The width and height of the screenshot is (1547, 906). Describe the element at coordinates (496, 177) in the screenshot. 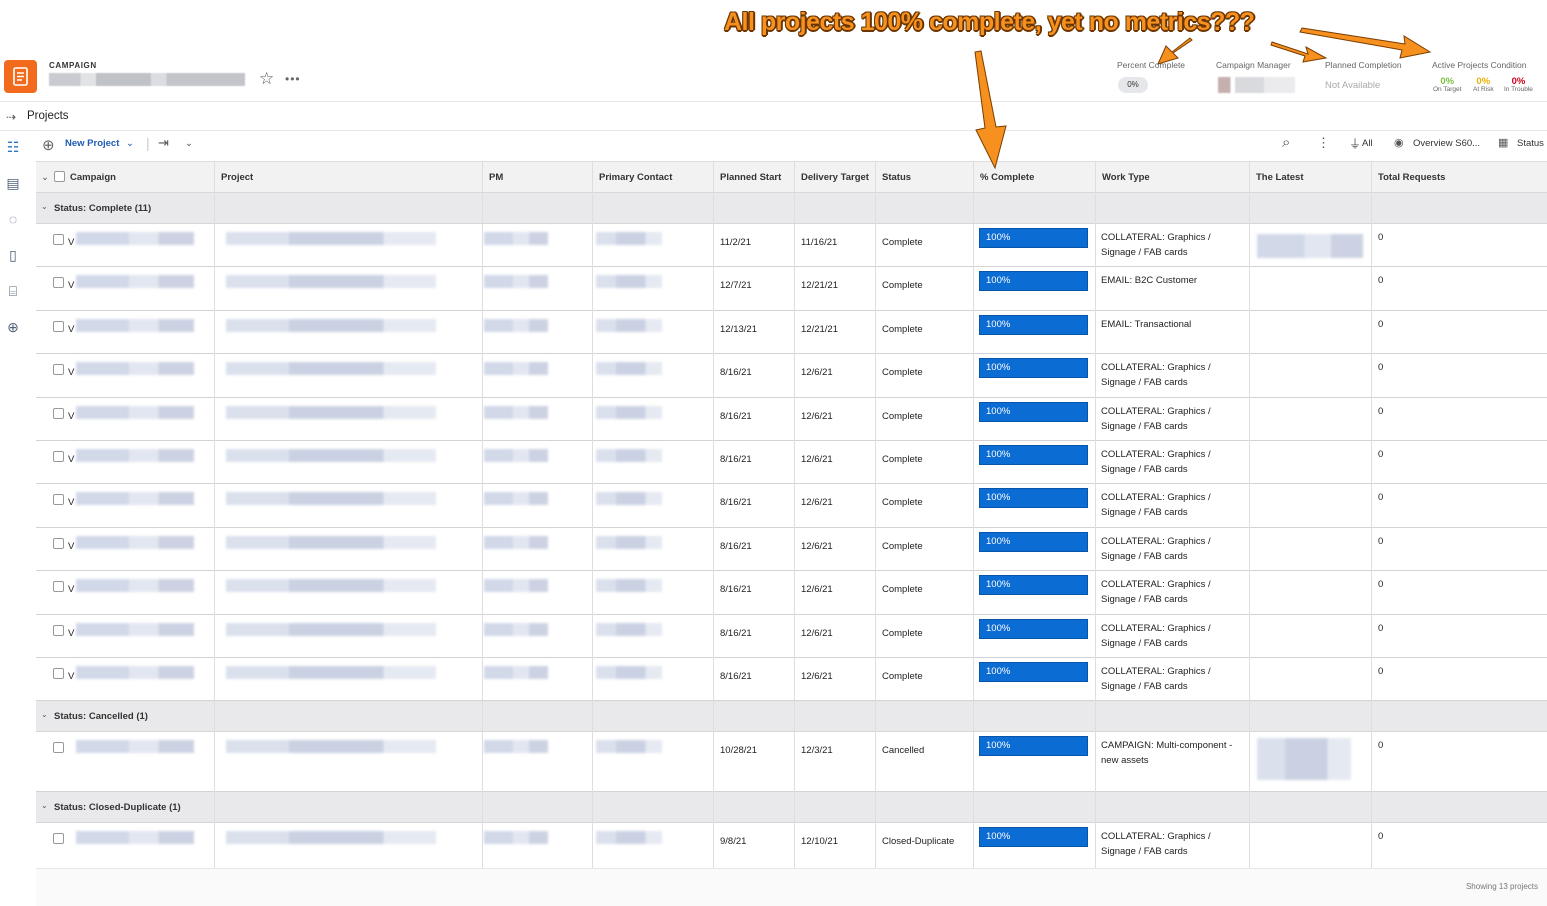

I see `col-header-pm: PM` at that location.